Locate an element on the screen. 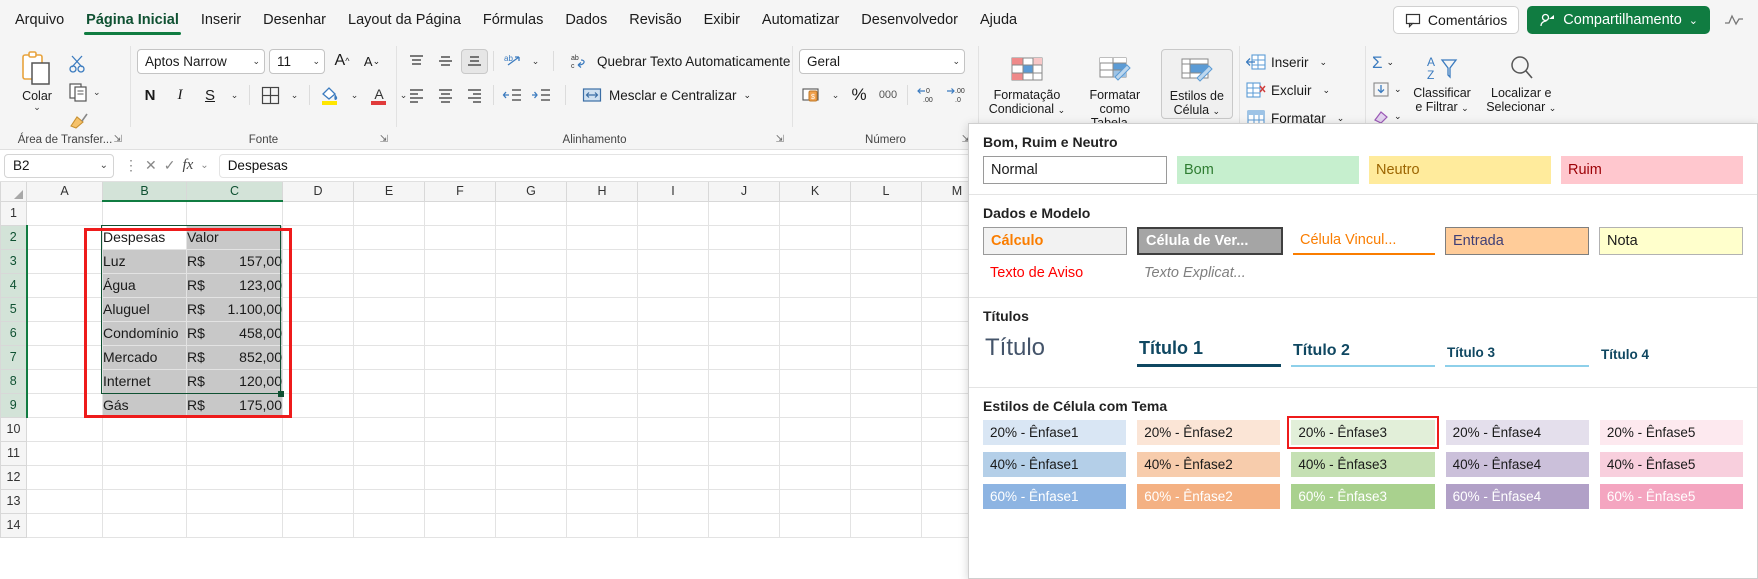 This screenshot has width=1758, height=579. cell-b14 is located at coordinates (144, 525).